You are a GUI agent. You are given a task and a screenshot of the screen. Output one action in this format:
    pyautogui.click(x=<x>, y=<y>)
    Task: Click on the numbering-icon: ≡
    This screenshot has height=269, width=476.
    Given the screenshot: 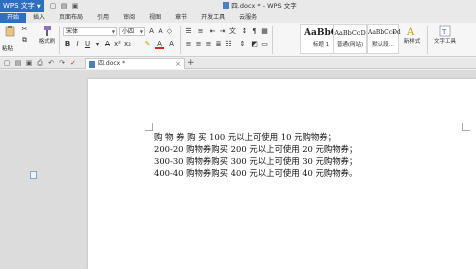 What is the action you would take?
    pyautogui.click(x=200, y=31)
    